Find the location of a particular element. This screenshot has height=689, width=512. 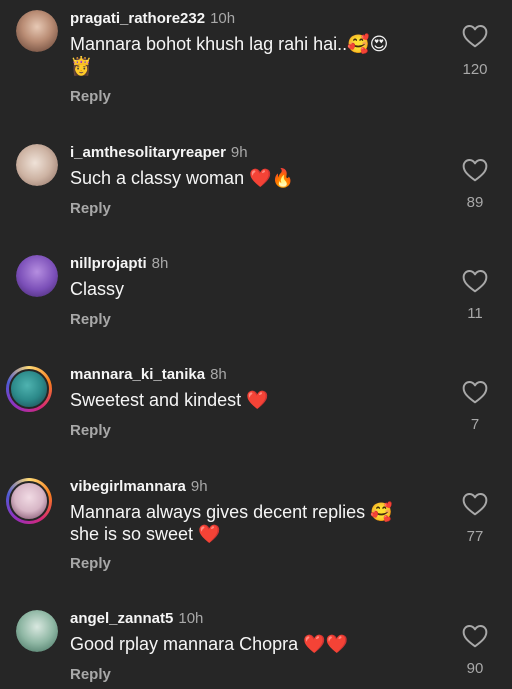

comment-text: Good rplay mannara Chopra ❤️❤️ is located at coordinates (209, 644).